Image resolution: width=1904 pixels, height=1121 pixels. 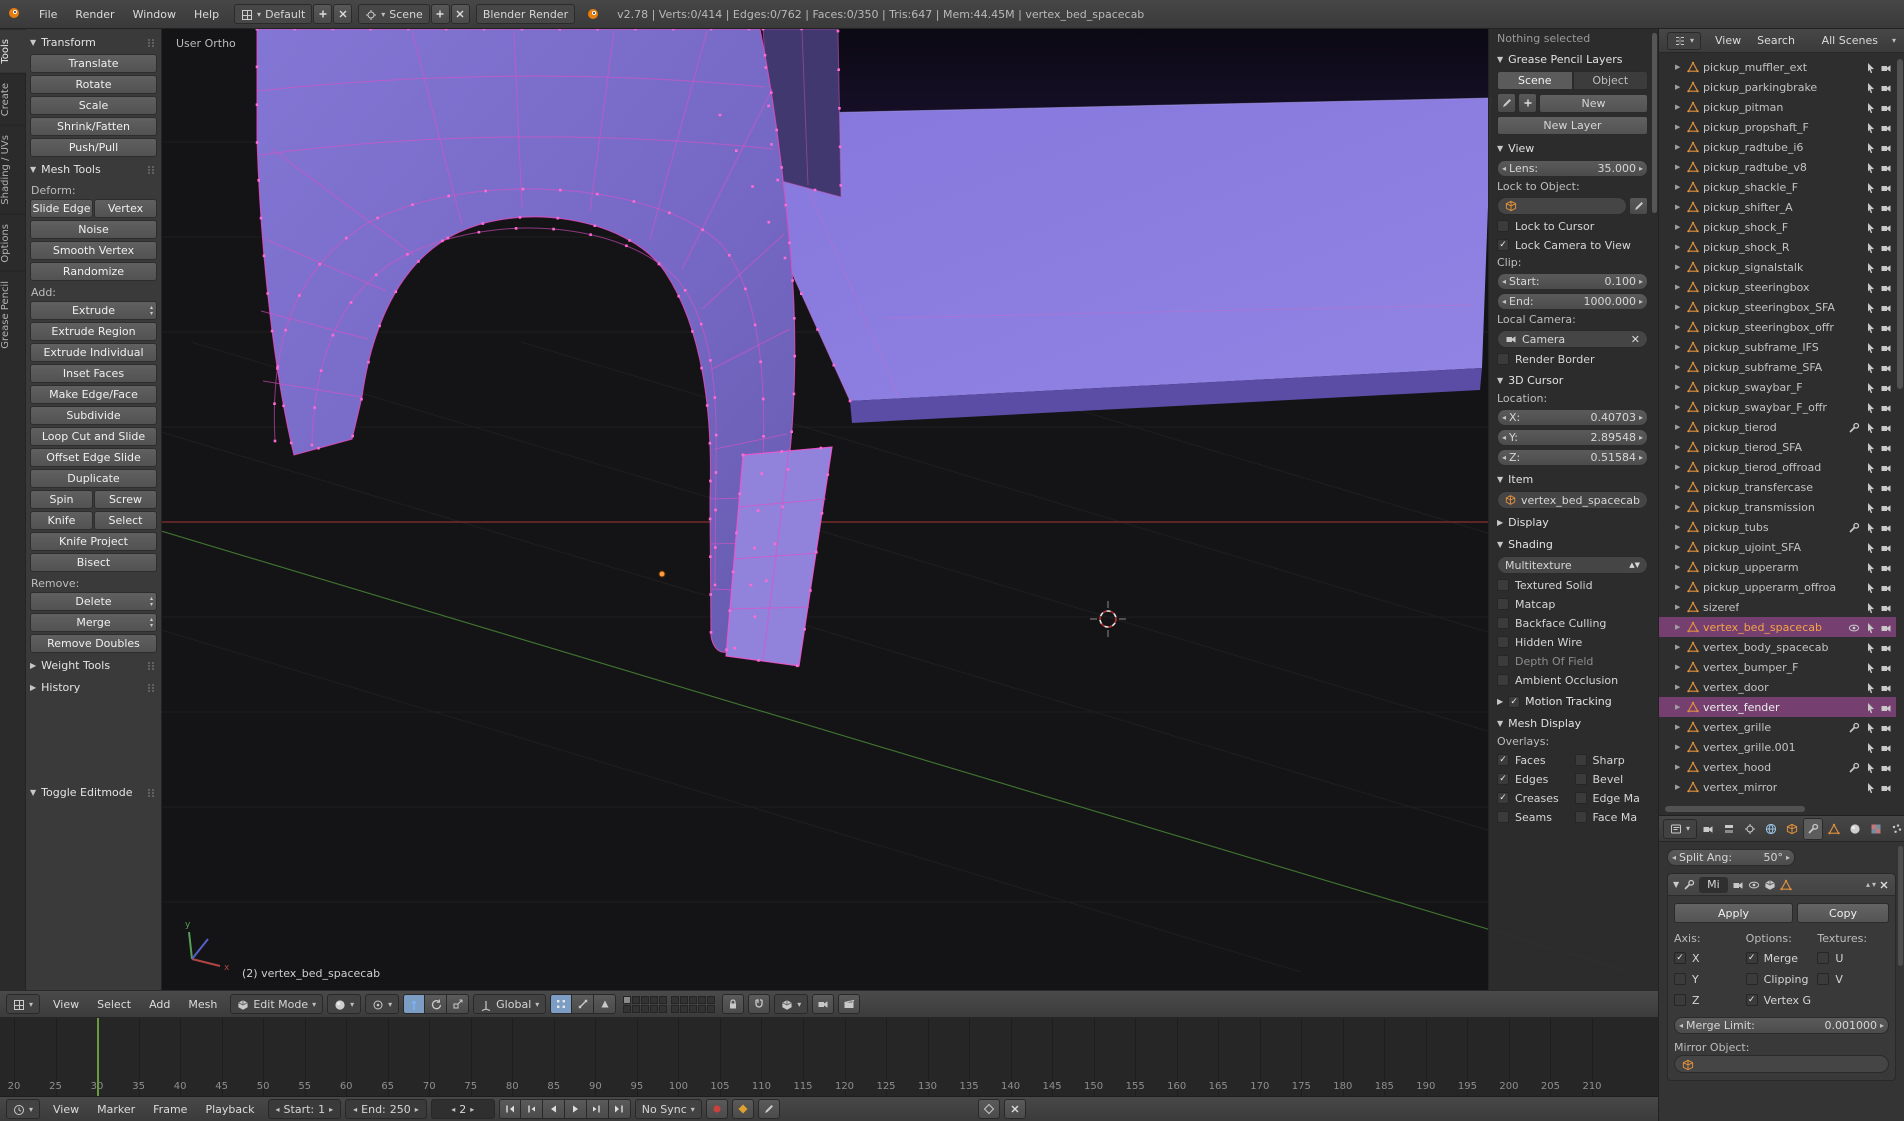 I want to click on object-name: pickup_tubs, so click(x=1736, y=527).